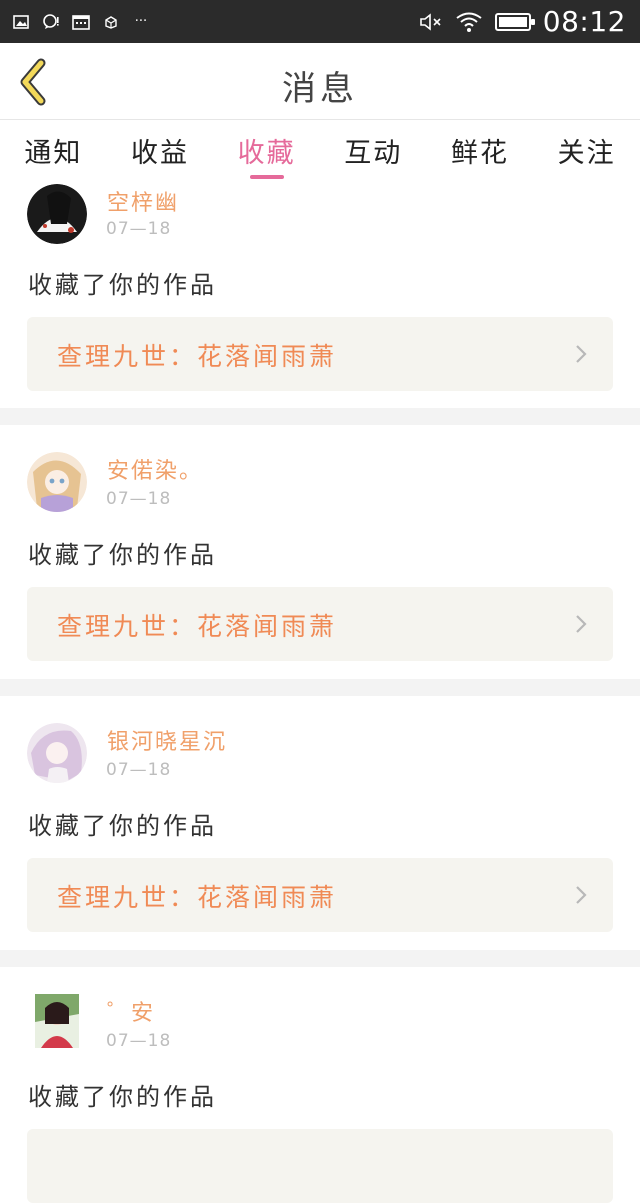  I want to click on tab-bar: 通知 收益 收藏 互动 鲜花 关注, so click(320, 151).